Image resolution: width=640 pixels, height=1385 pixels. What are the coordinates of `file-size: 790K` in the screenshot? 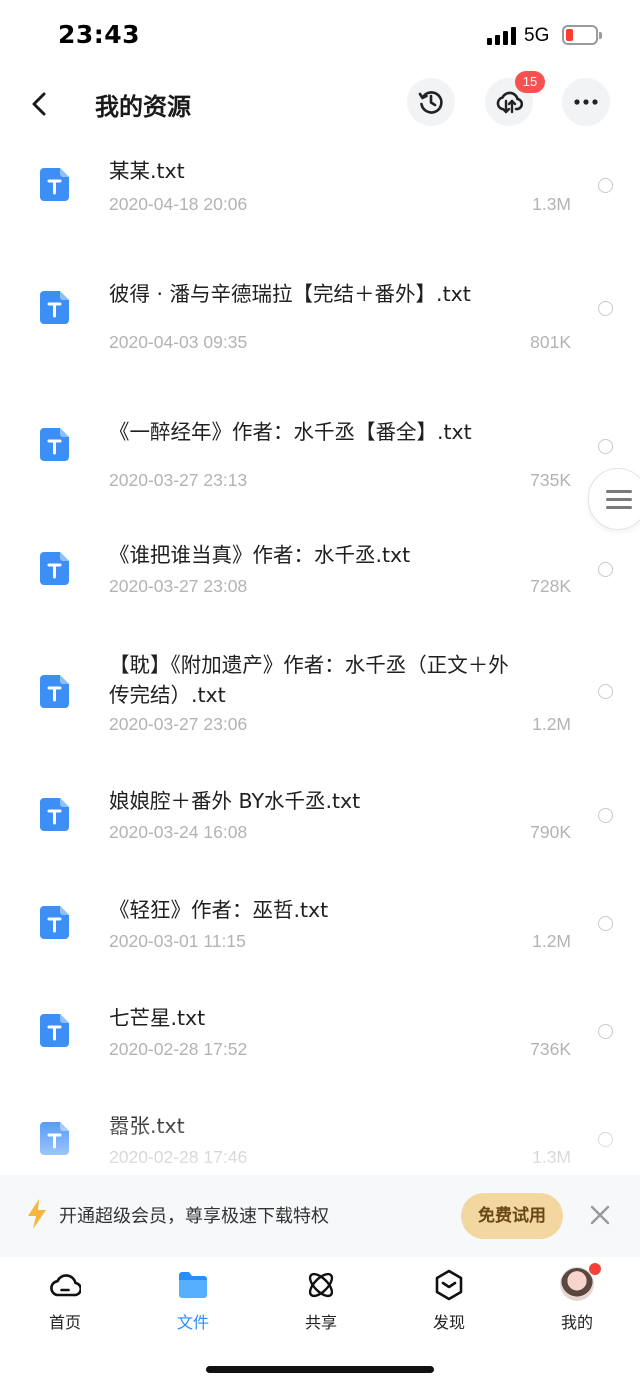 It's located at (550, 832).